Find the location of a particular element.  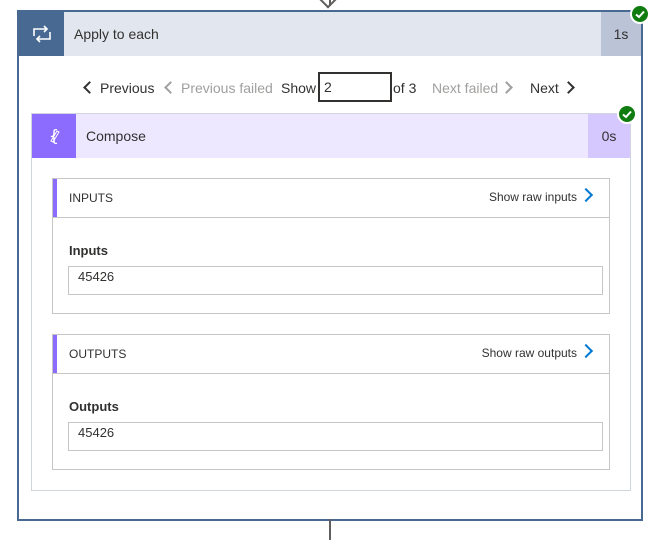

outputs-value-box: 45426 is located at coordinates (335, 436).